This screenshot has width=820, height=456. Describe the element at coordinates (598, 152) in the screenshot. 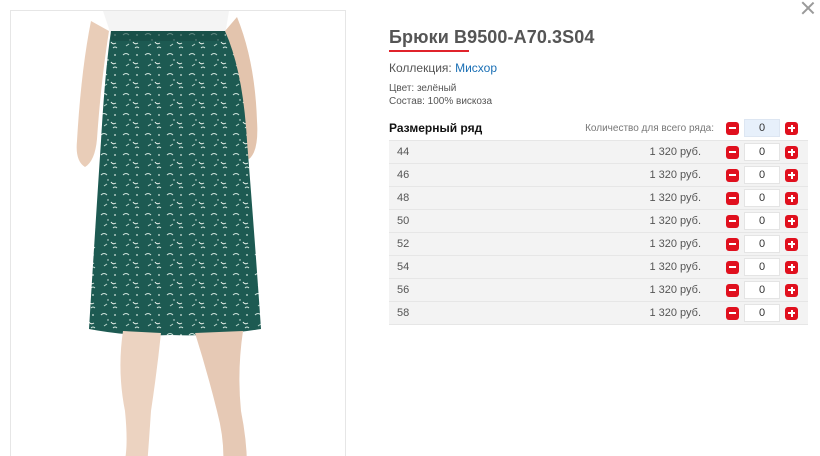

I see `size-row: 44 1 320 руб.` at that location.